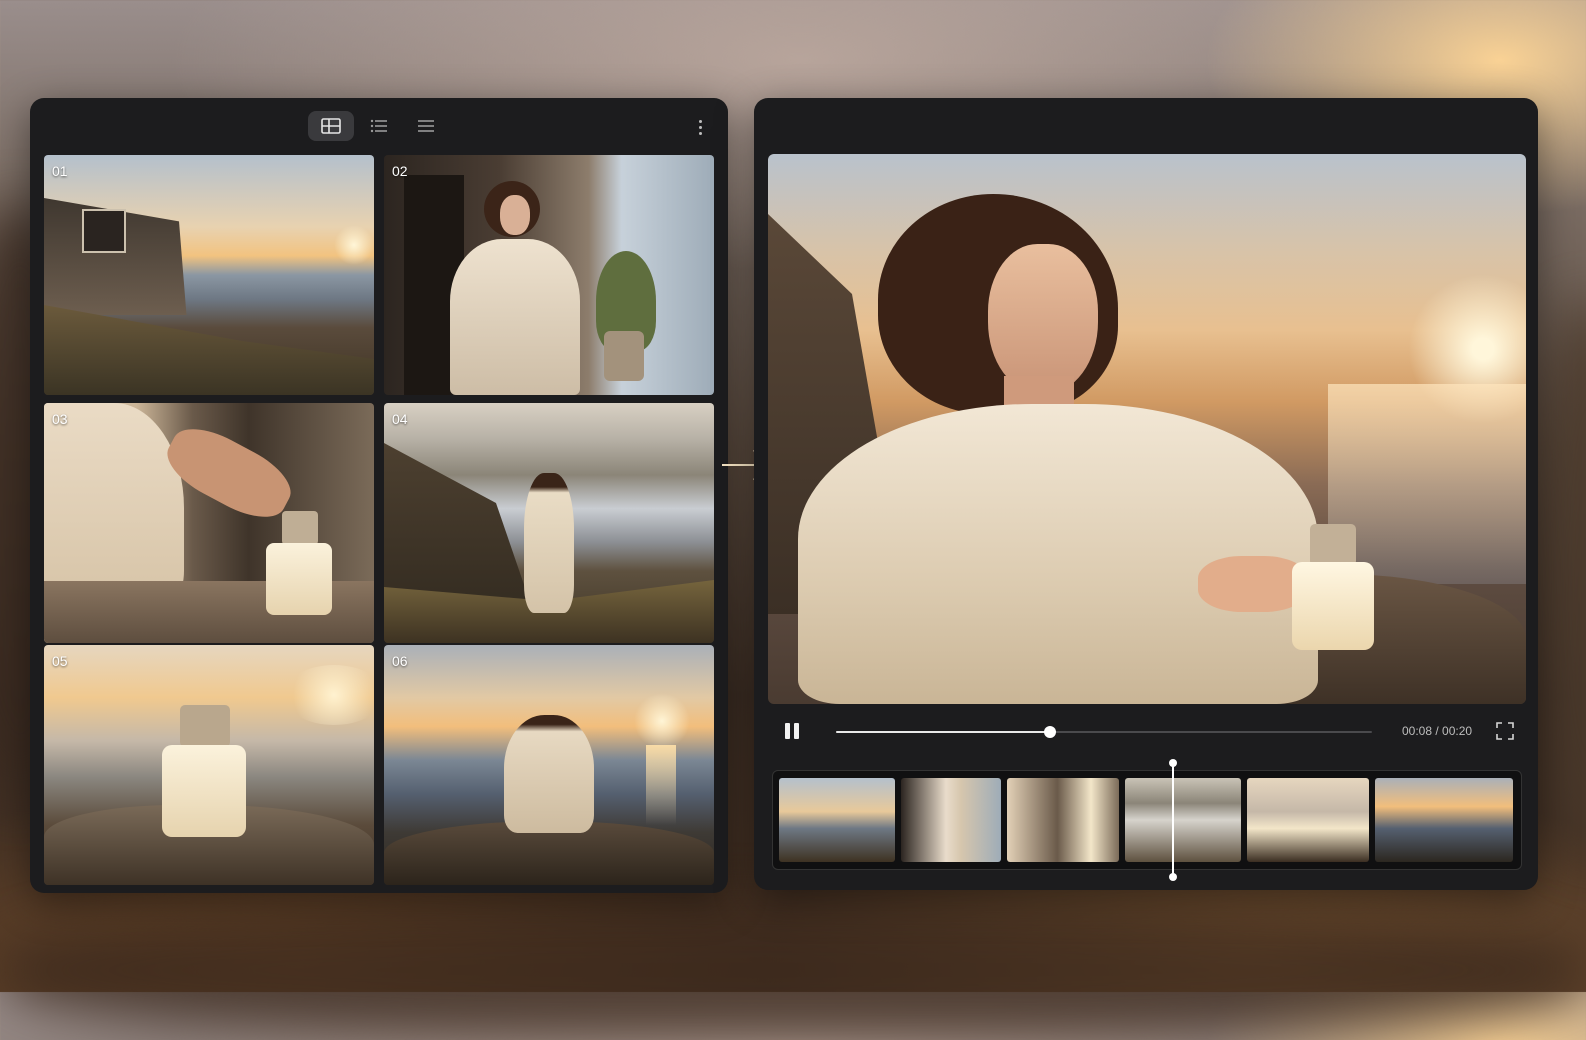  Describe the element at coordinates (549, 543) in the screenshot. I see `woman-figure` at that location.